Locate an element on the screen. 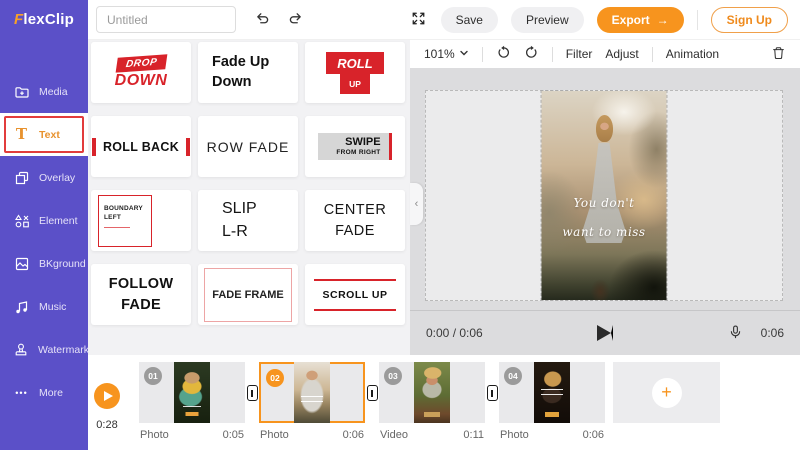 The image size is (800, 450). preset-label: SWIPE is located at coordinates (363, 142).